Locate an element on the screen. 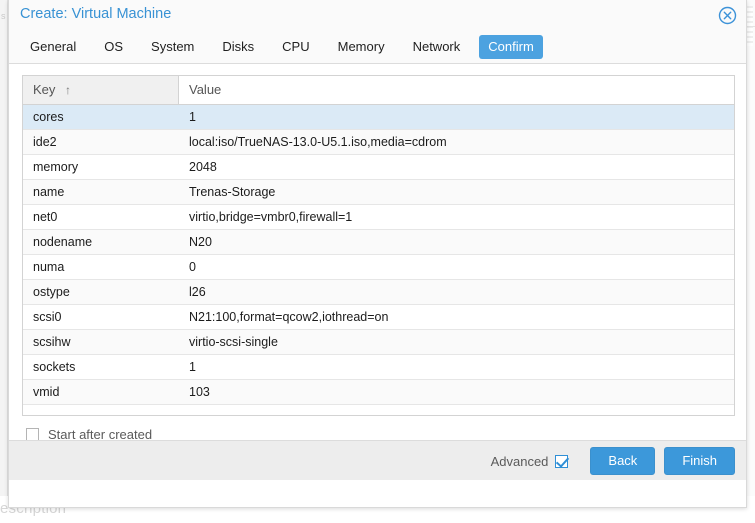 The width and height of the screenshot is (755, 523). table-row: memory 2048 is located at coordinates (378, 167).